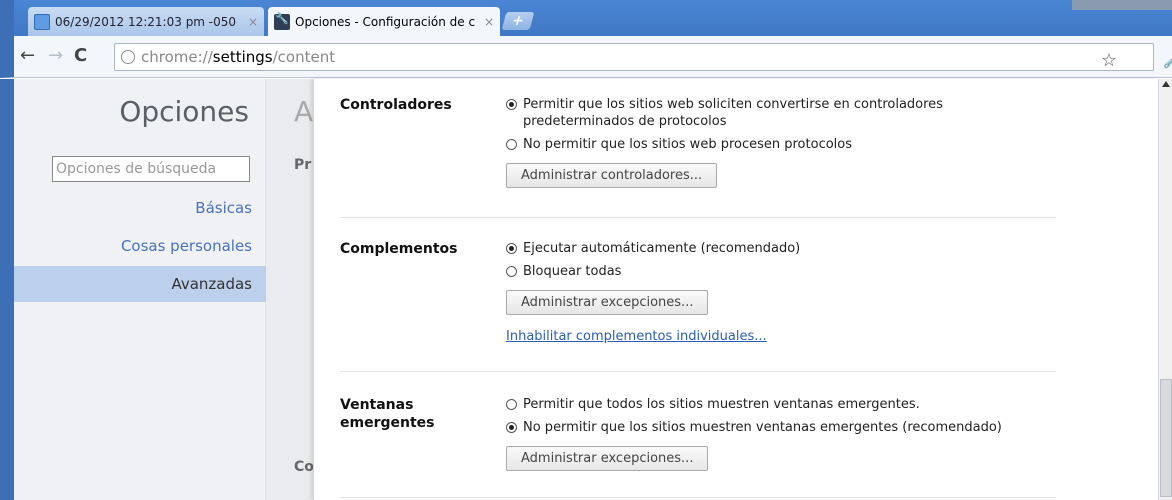 The height and width of the screenshot is (500, 1172). What do you see at coordinates (662, 248) in the screenshot?
I see `radio-label: Ejecutar automáticamente (recomendado)` at bounding box center [662, 248].